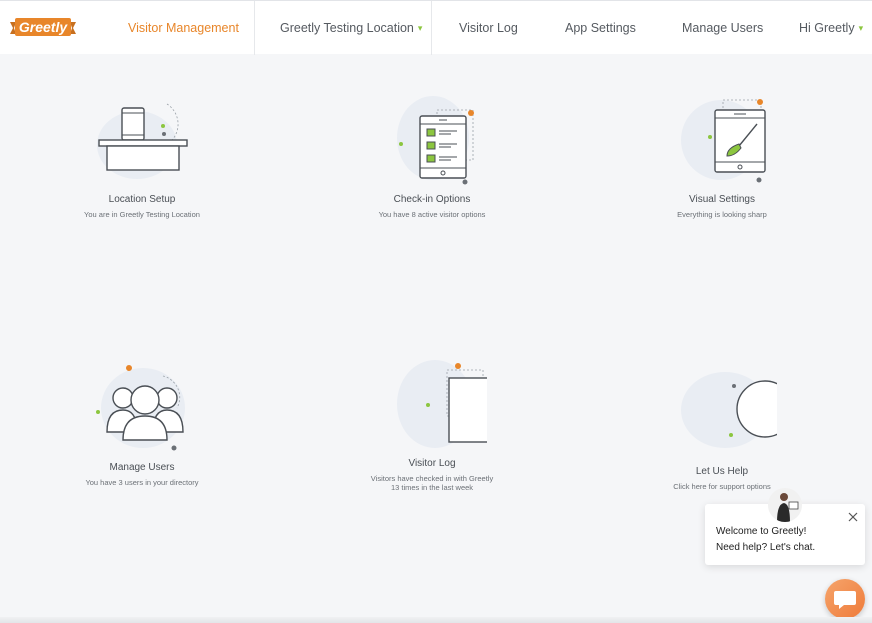 The height and width of the screenshot is (623, 872). What do you see at coordinates (432, 463) in the screenshot?
I see `card-title: Visitor Log` at bounding box center [432, 463].